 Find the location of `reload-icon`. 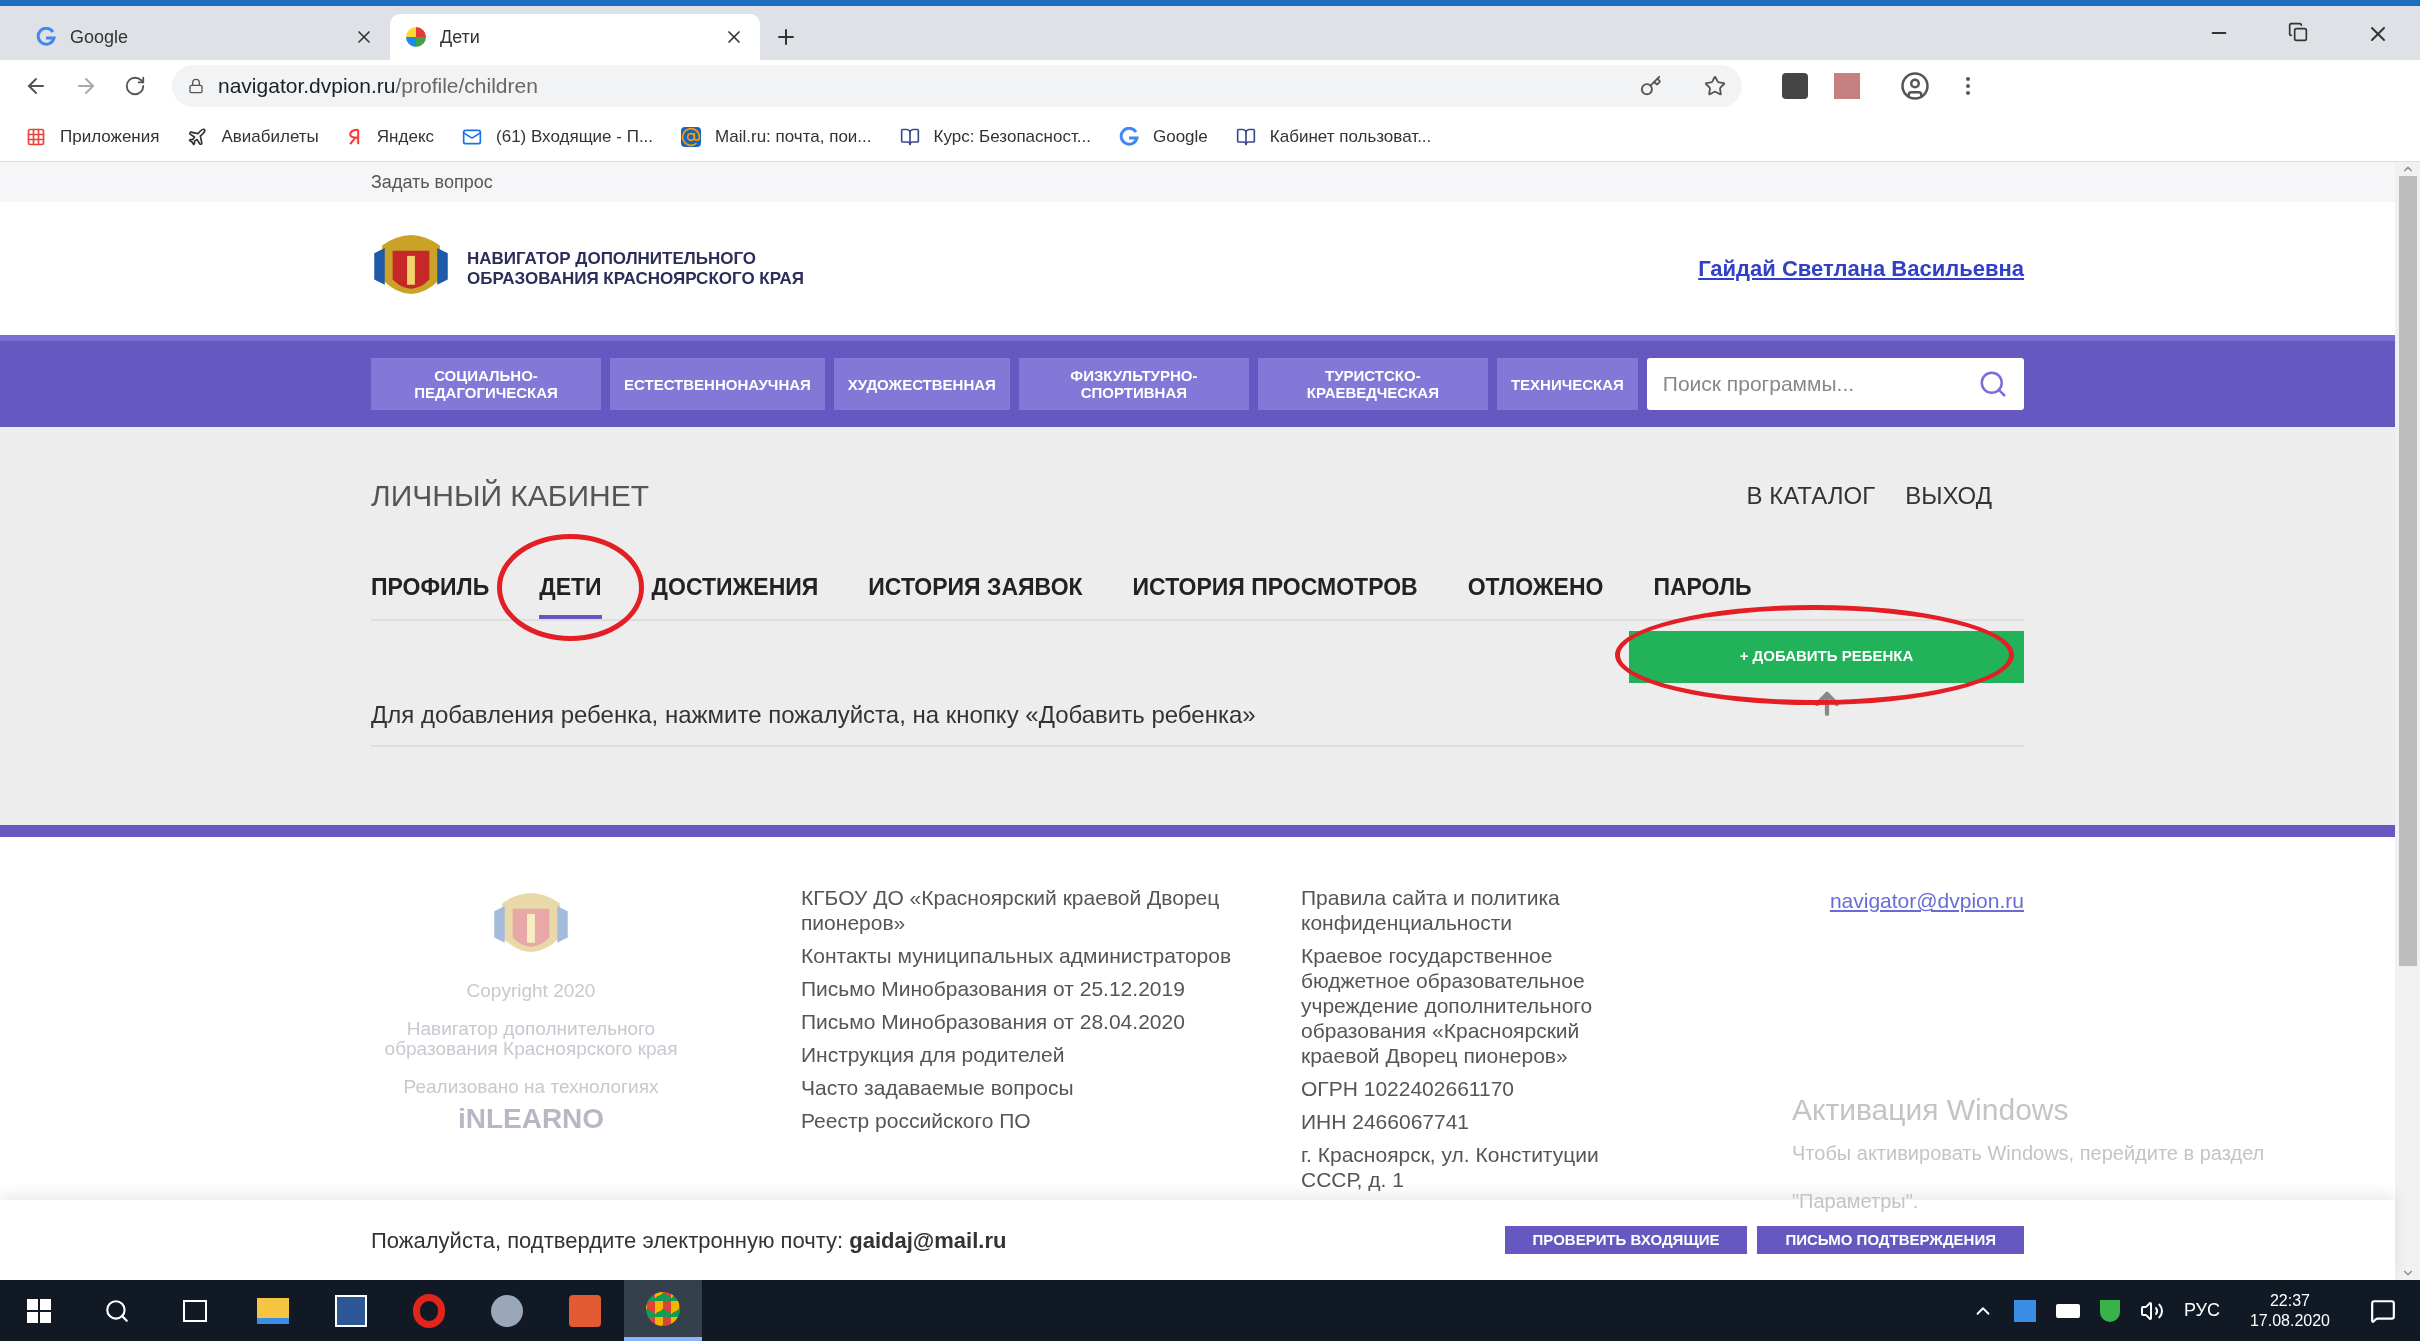

reload-icon is located at coordinates (135, 86).